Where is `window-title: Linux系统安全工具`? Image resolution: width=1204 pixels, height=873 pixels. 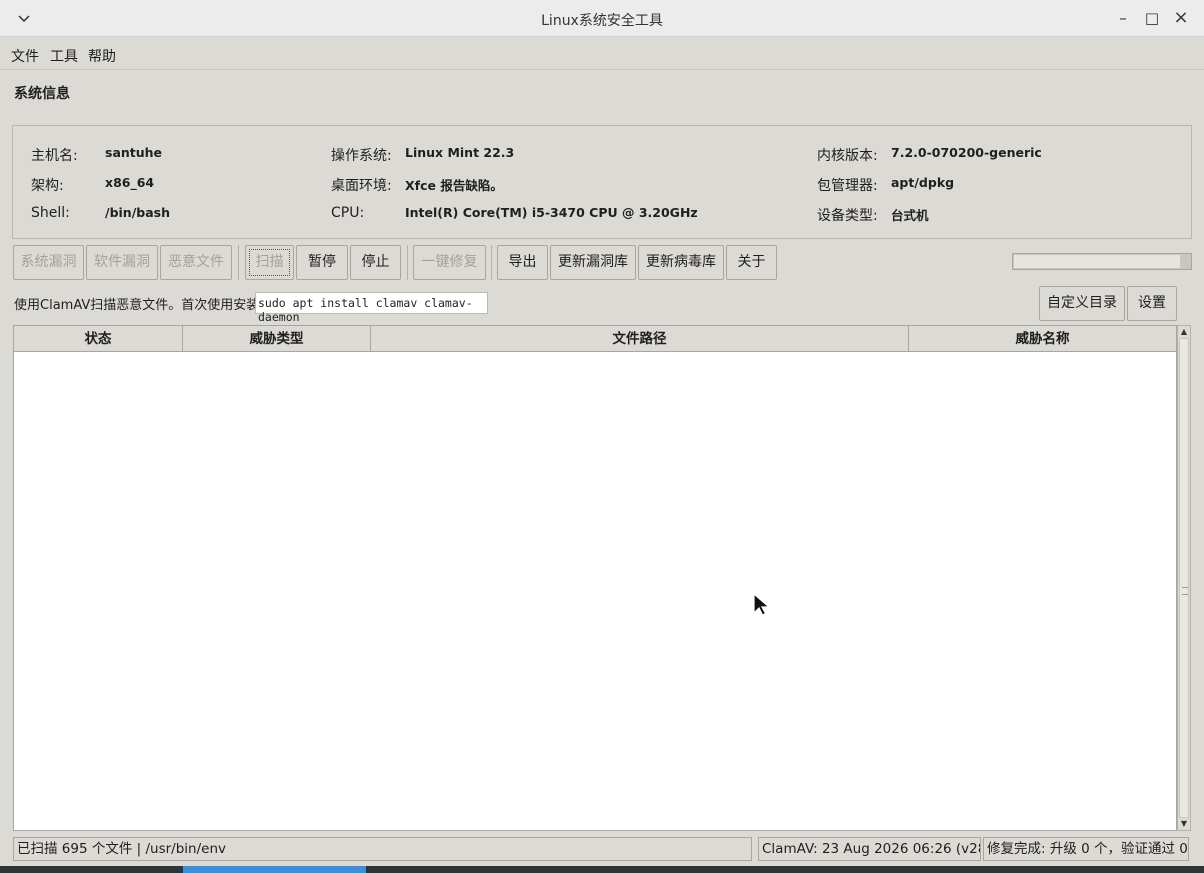
window-title: Linux系统安全工具 is located at coordinates (602, 21).